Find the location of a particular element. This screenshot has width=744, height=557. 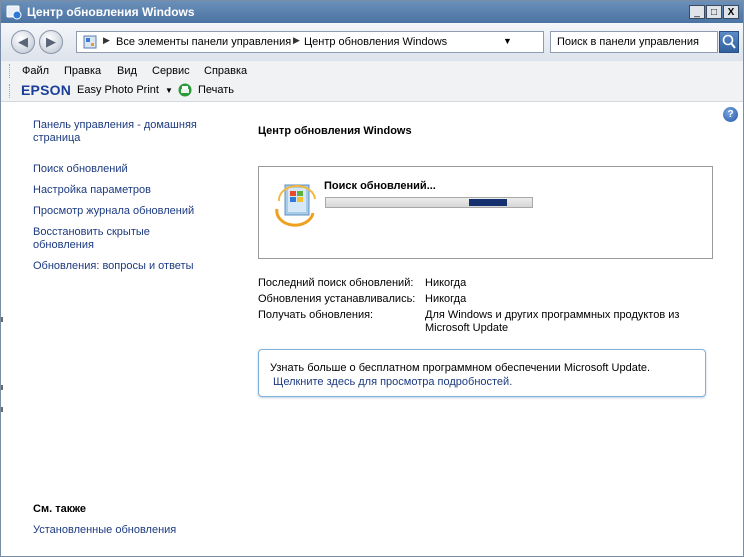

help-icon: ? is located at coordinates (730, 114).